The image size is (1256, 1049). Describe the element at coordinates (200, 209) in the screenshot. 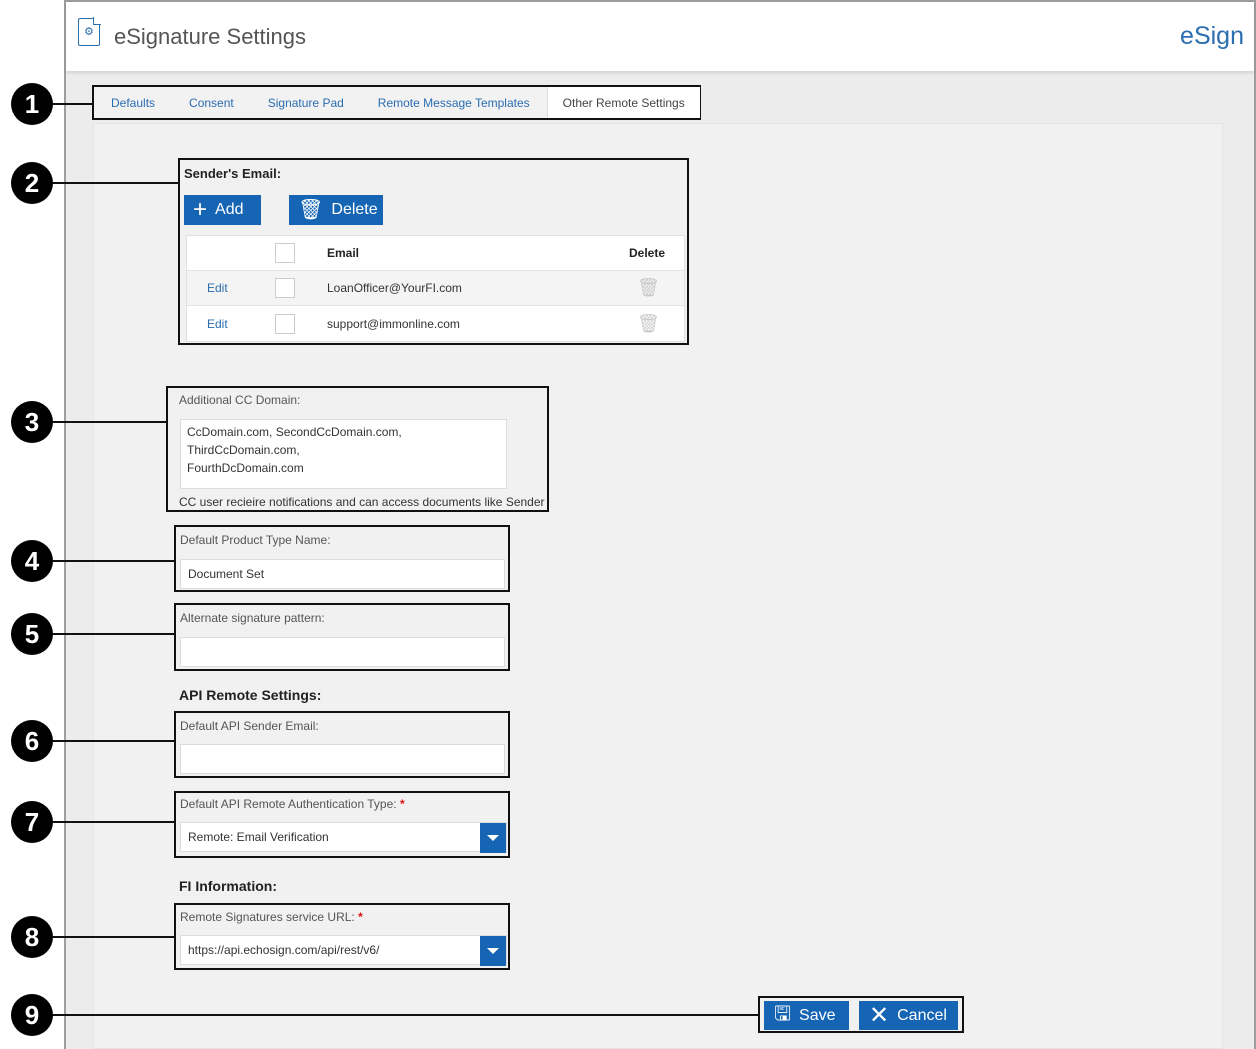

I see `plus-icon: +` at that location.